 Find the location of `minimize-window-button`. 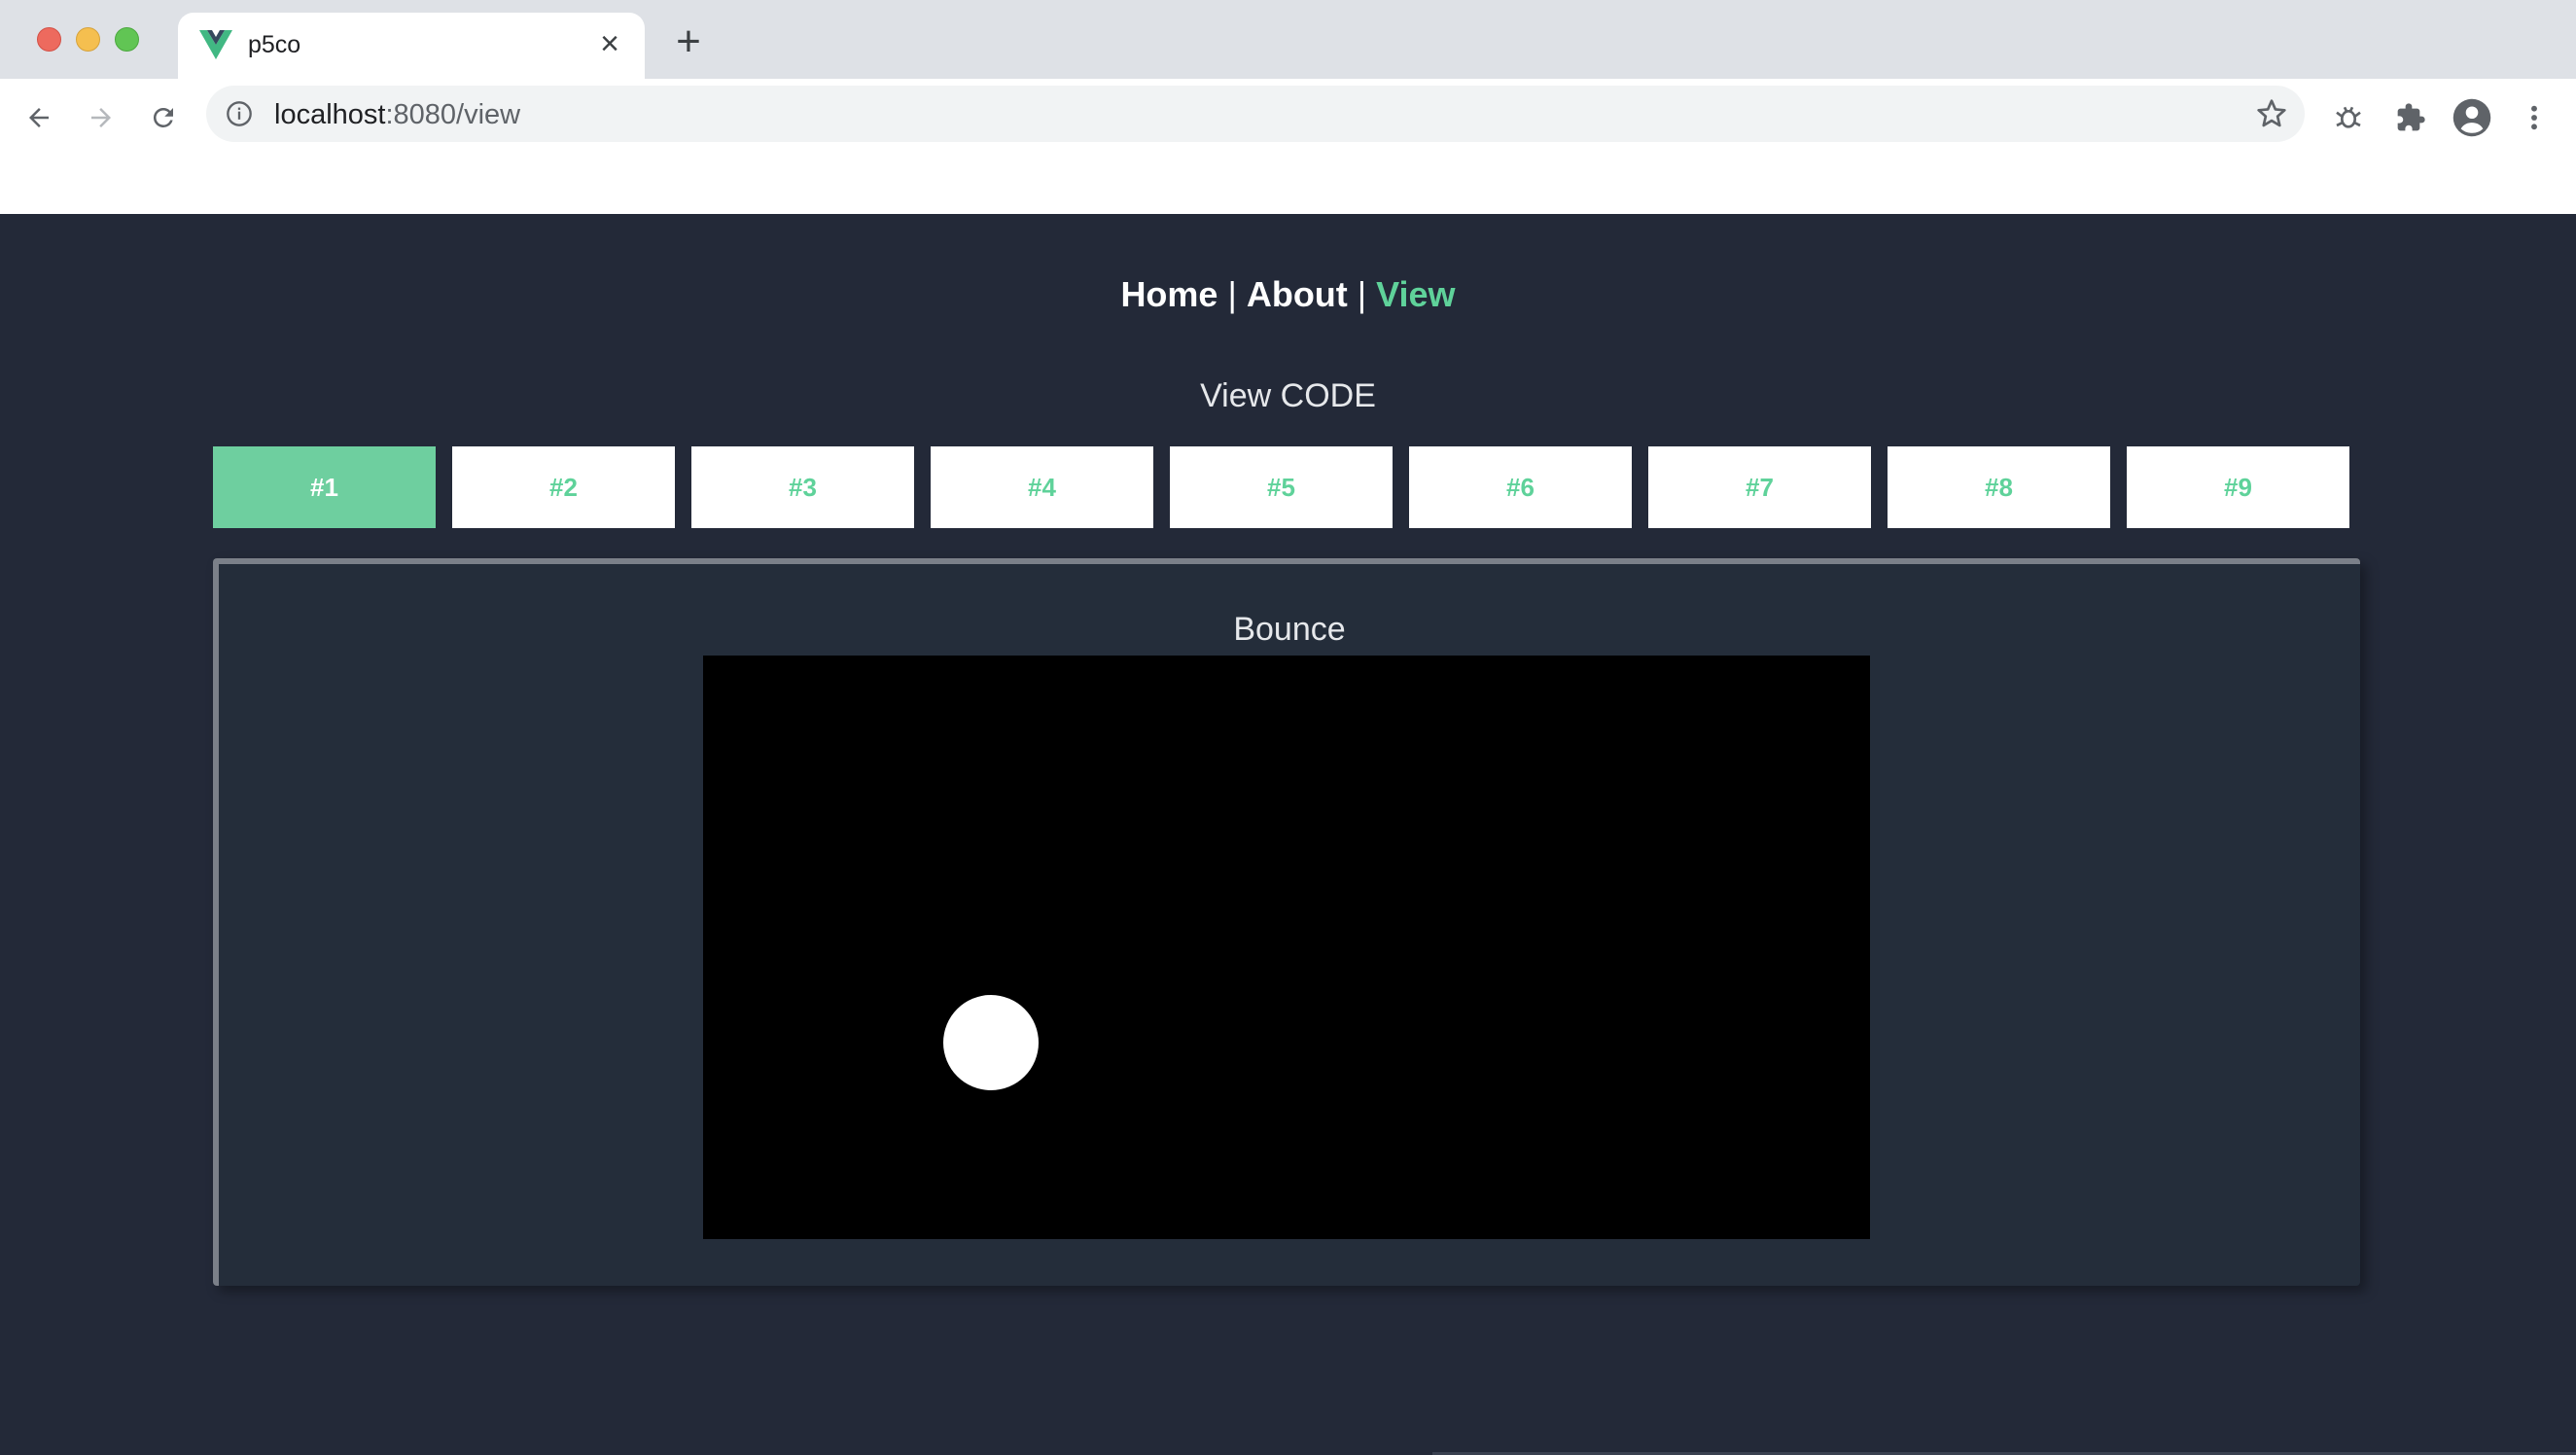

minimize-window-button is located at coordinates (88, 39).